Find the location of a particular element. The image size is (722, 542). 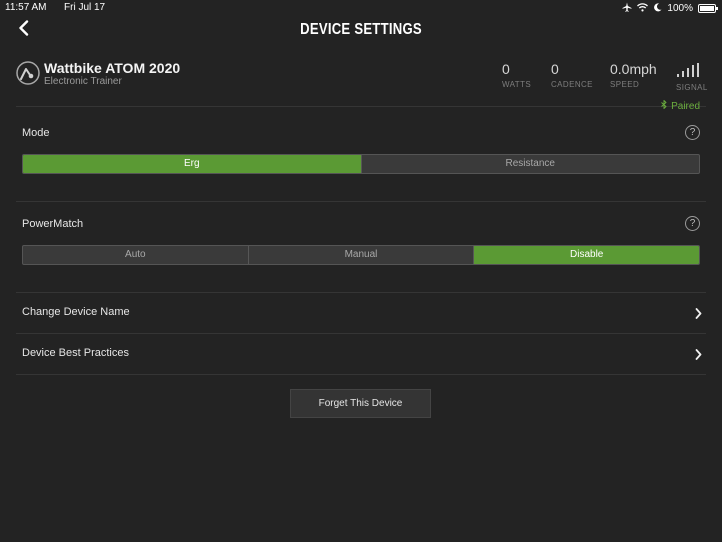

mode-help-button: ? is located at coordinates (692, 132).